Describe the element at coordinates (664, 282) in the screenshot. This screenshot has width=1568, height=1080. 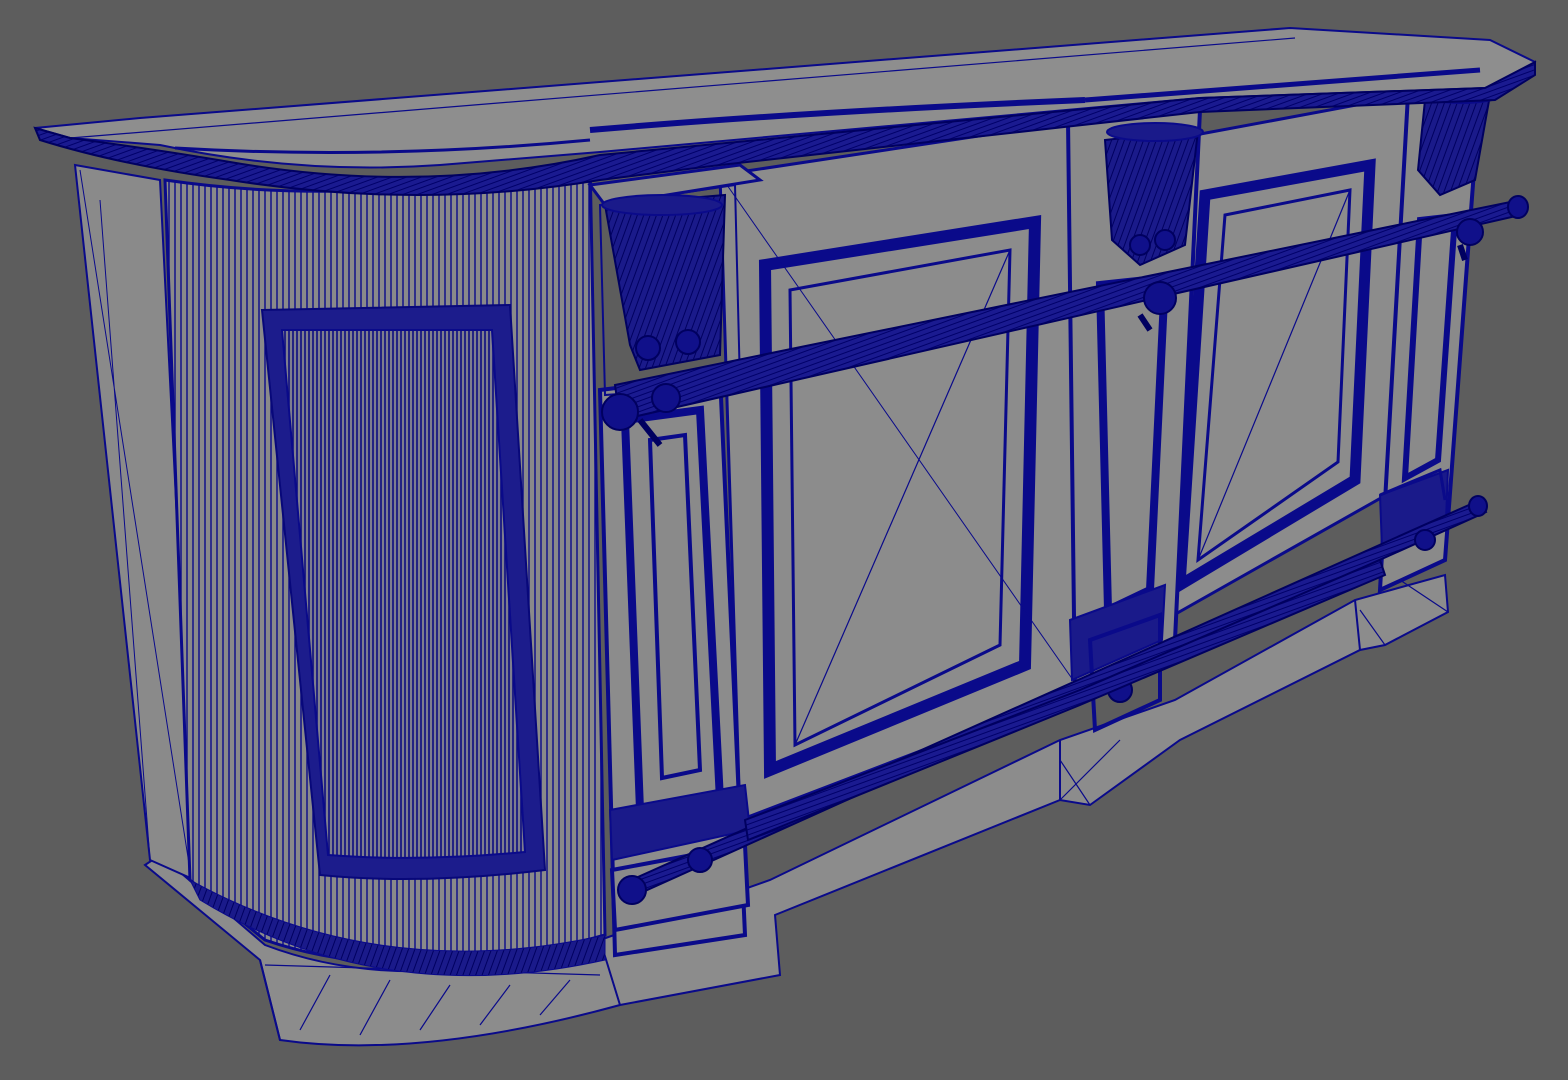
I see `carved-corbel-left` at that location.